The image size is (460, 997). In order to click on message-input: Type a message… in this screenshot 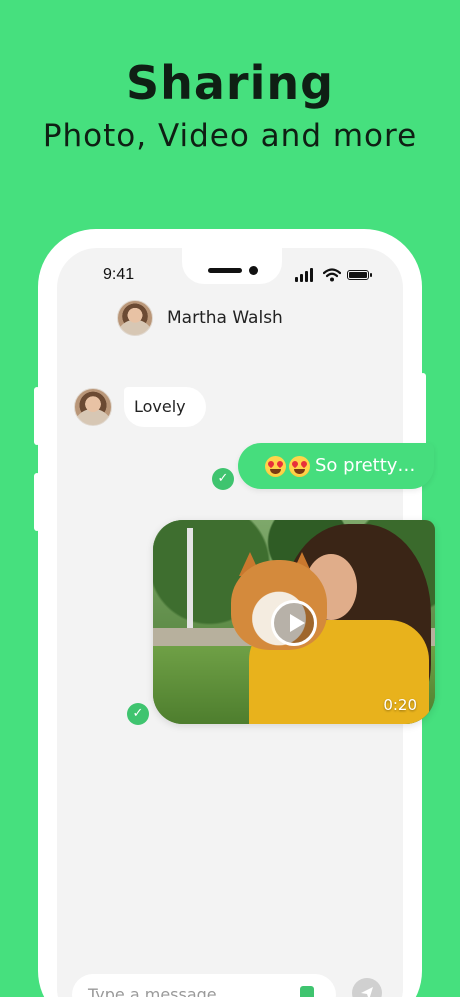, I will do `click(204, 985)`.